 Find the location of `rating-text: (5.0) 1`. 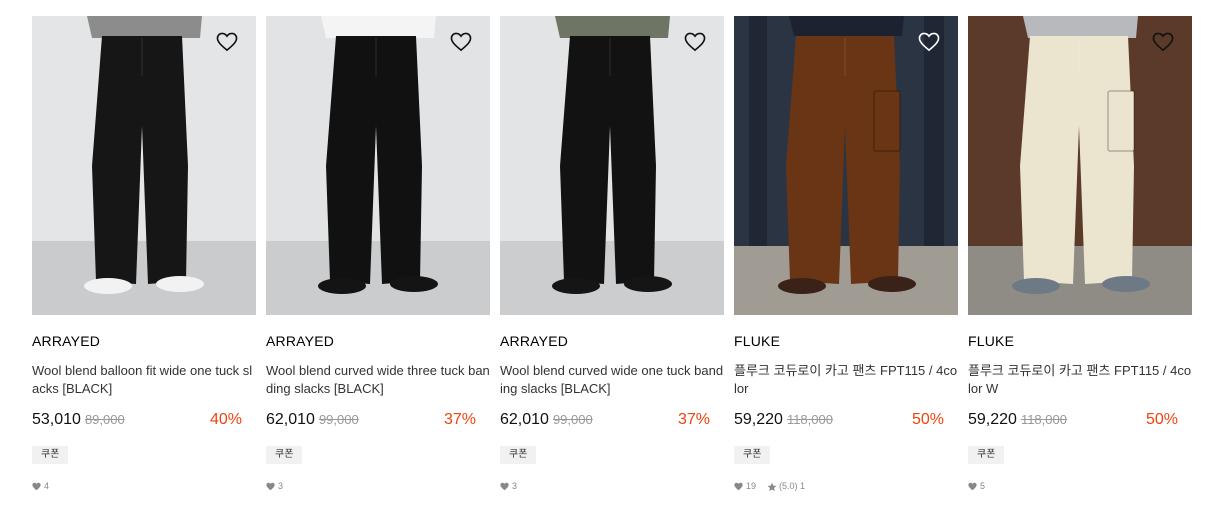

rating-text: (5.0) 1 is located at coordinates (792, 486).